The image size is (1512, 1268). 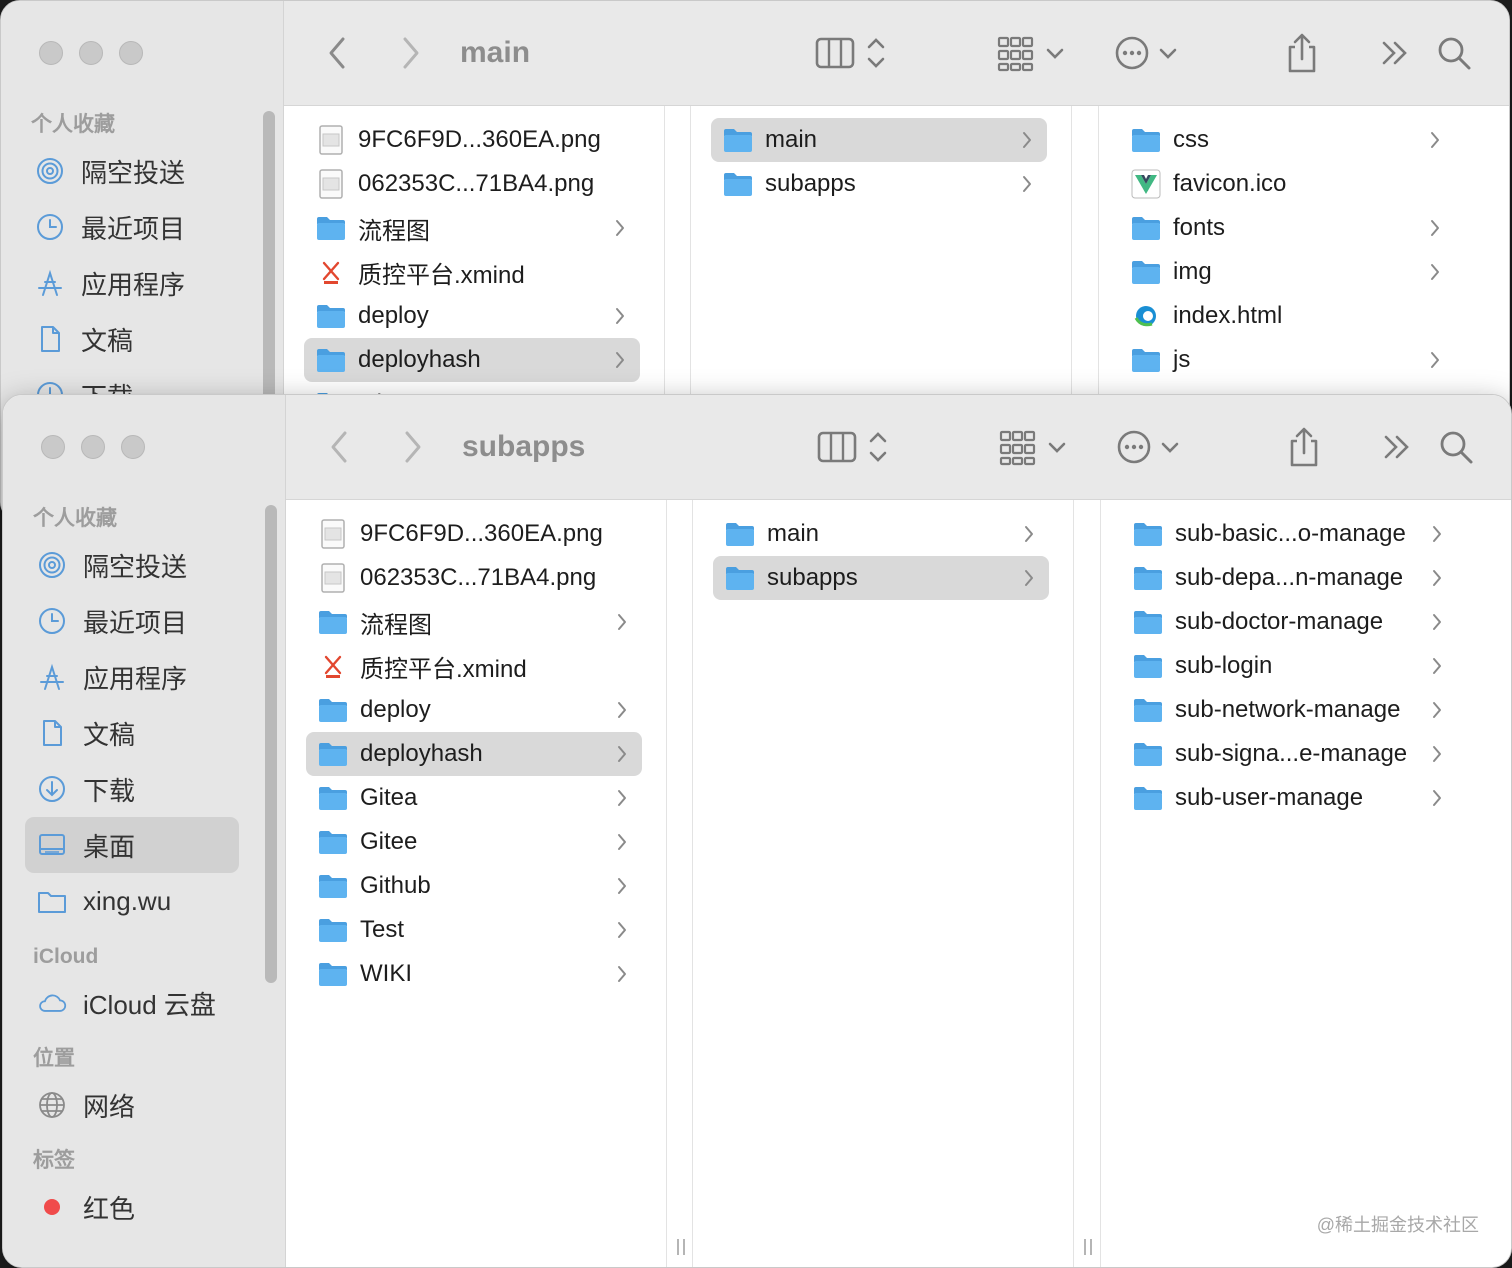 What do you see at coordinates (474, 974) in the screenshot?
I see `file-row: WIKI` at bounding box center [474, 974].